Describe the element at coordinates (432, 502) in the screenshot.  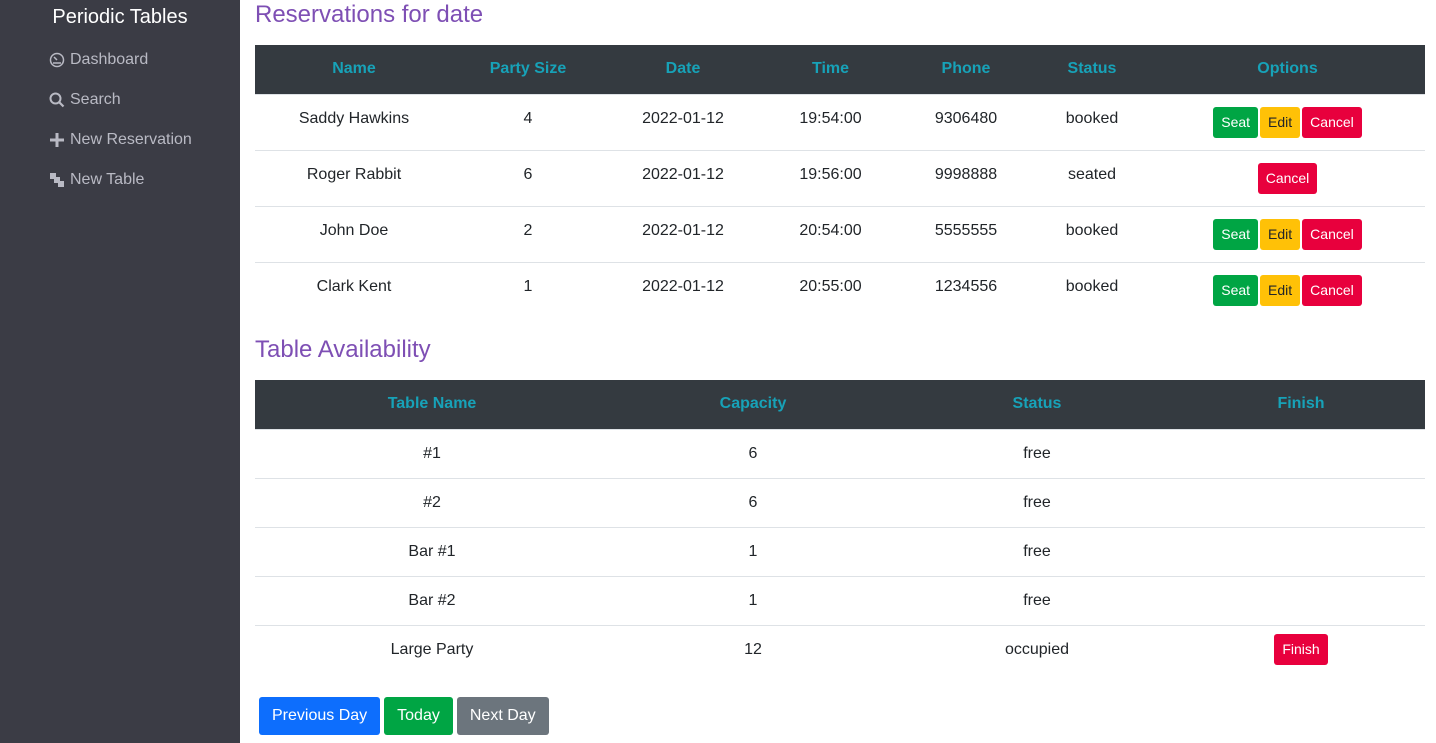
I see `table-name: #2` at that location.